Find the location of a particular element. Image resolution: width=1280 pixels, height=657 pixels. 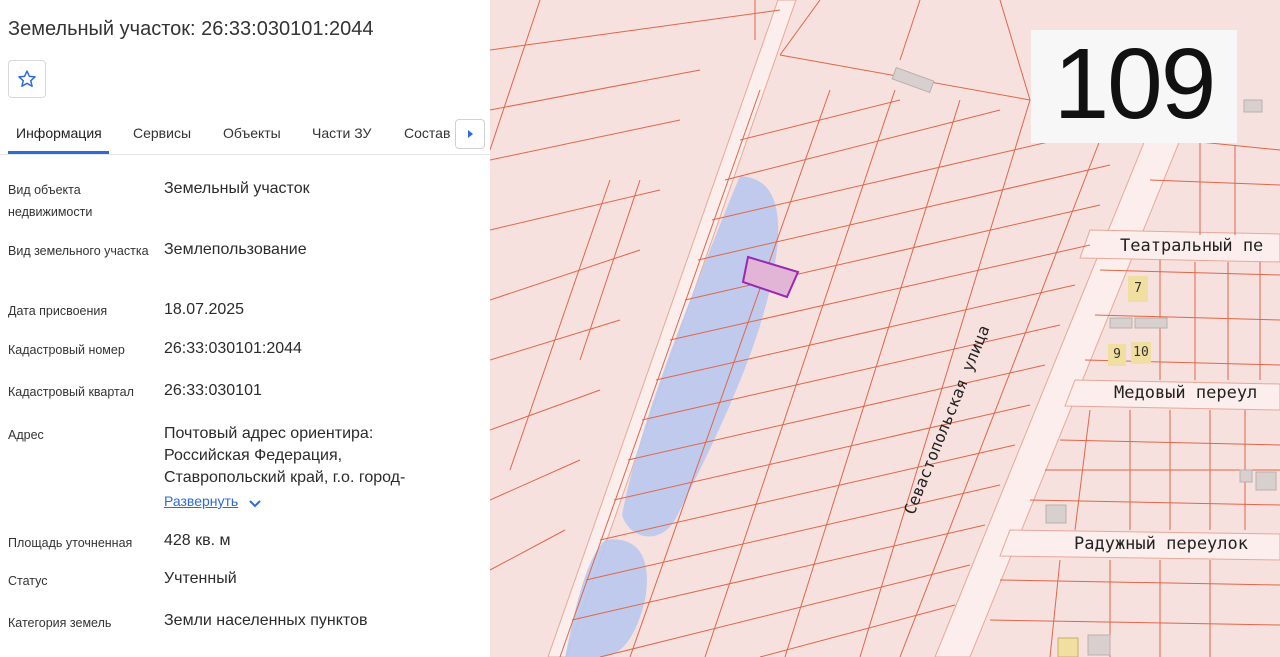

value-area: 428 кв. м is located at coordinates (197, 540).